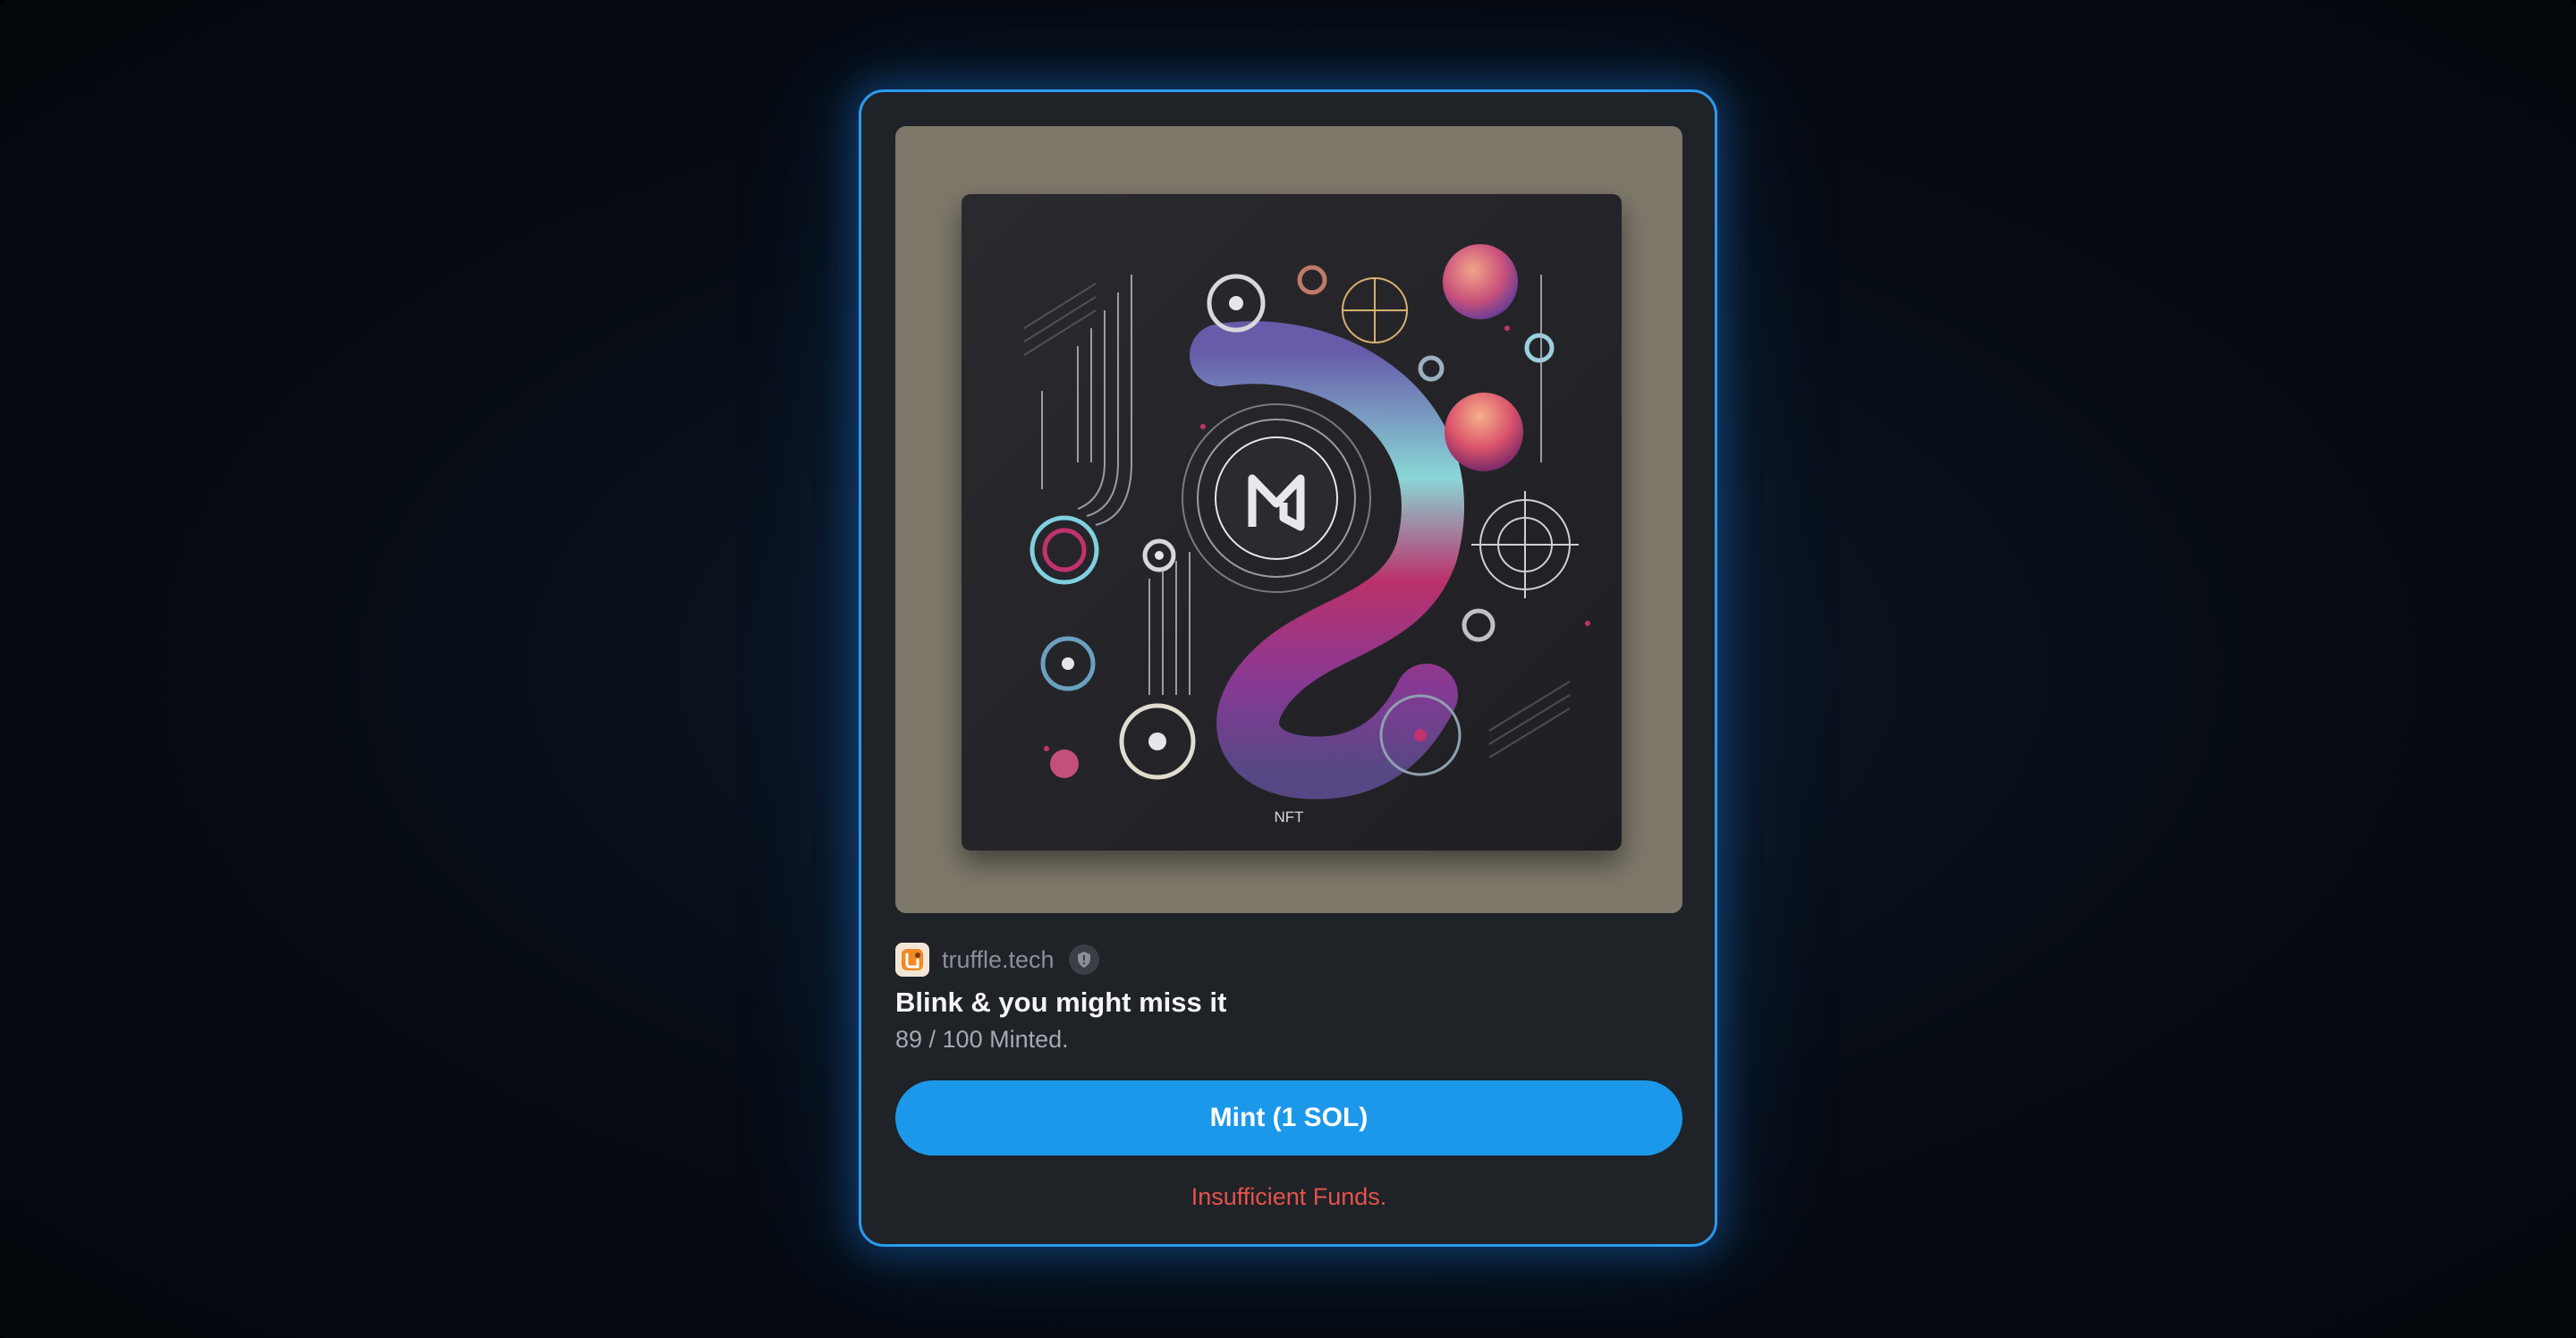 This screenshot has width=2576, height=1338. Describe the element at coordinates (1288, 817) in the screenshot. I see `nft-caption: NFT` at that location.